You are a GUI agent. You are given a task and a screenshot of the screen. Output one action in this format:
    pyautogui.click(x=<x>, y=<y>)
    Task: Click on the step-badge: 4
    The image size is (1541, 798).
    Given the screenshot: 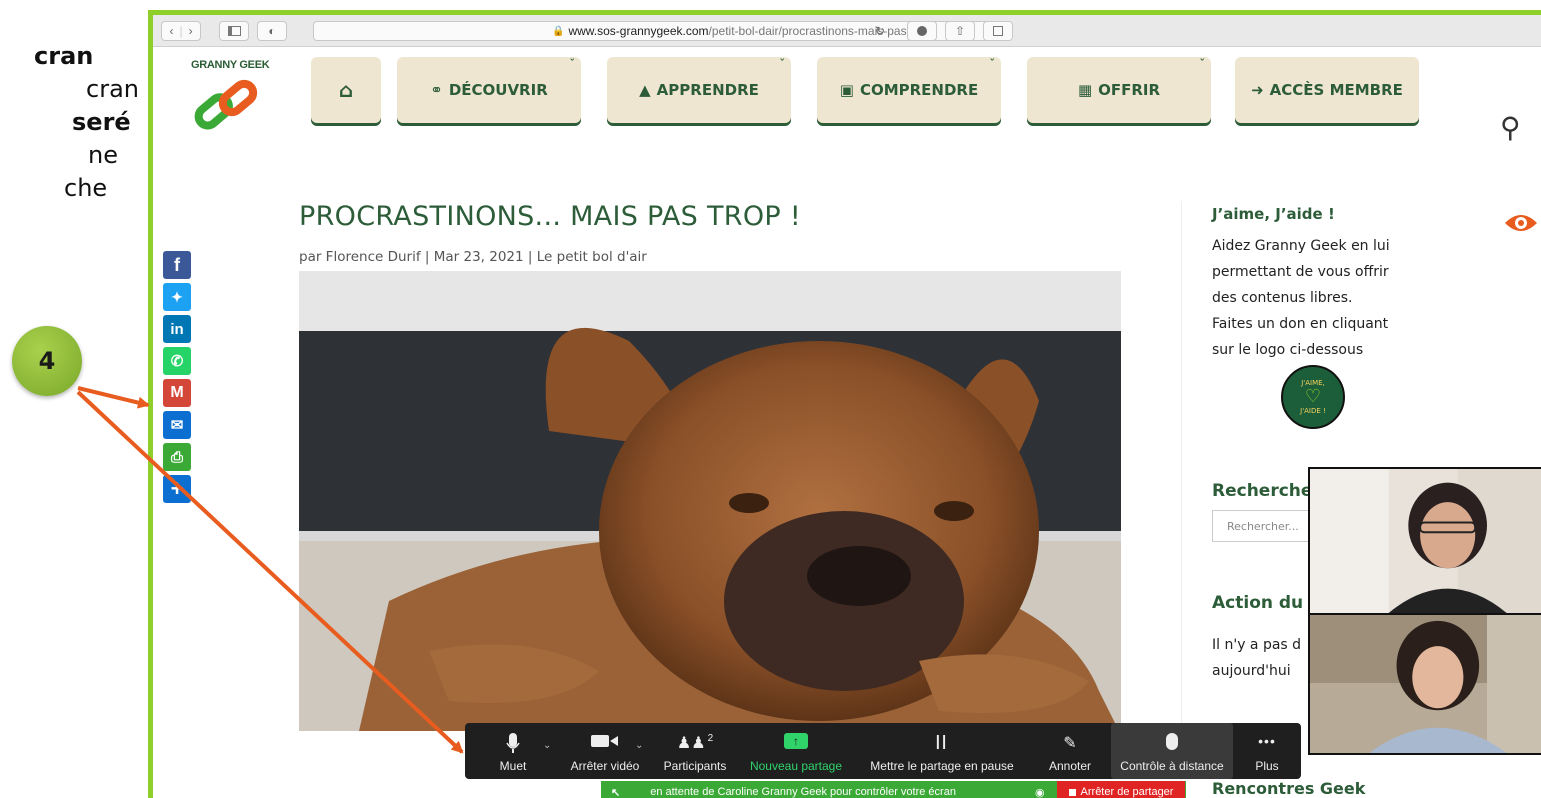 What is the action you would take?
    pyautogui.click(x=47, y=361)
    